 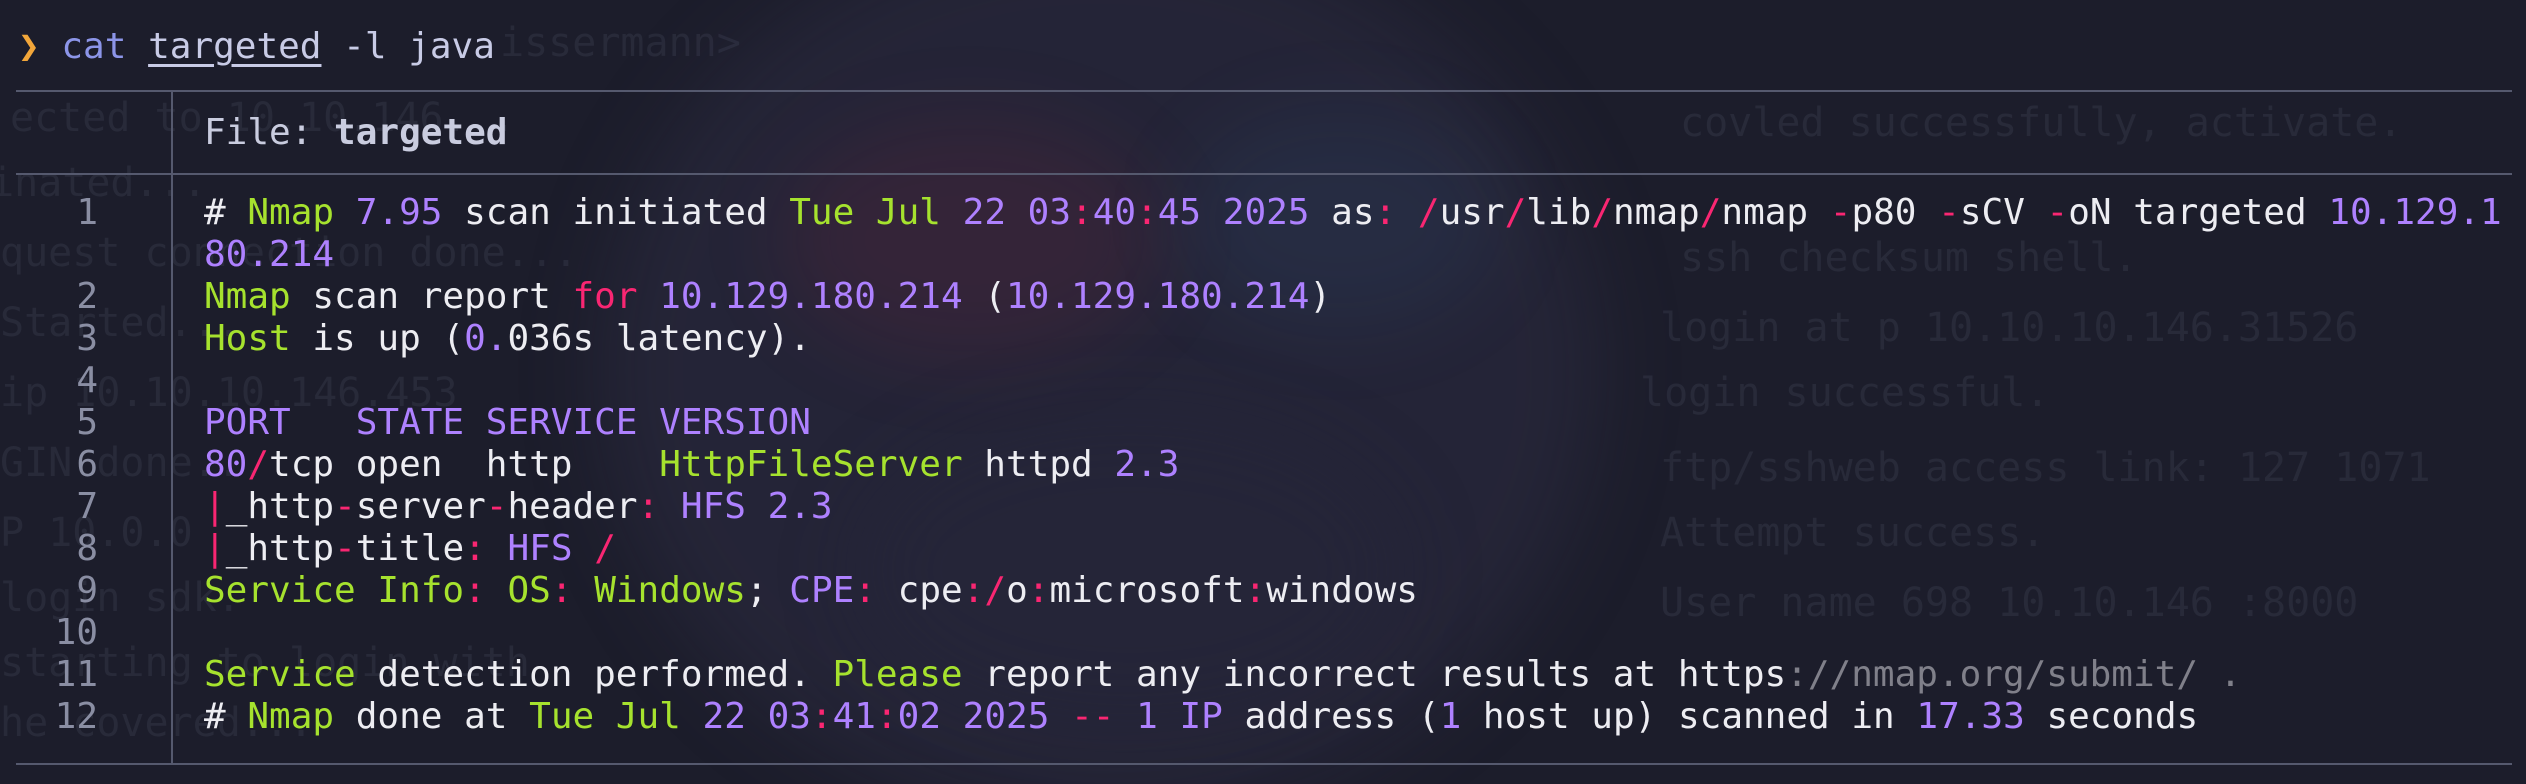 What do you see at coordinates (2198, 212) in the screenshot?
I see `code-token: oN targeted` at bounding box center [2198, 212].